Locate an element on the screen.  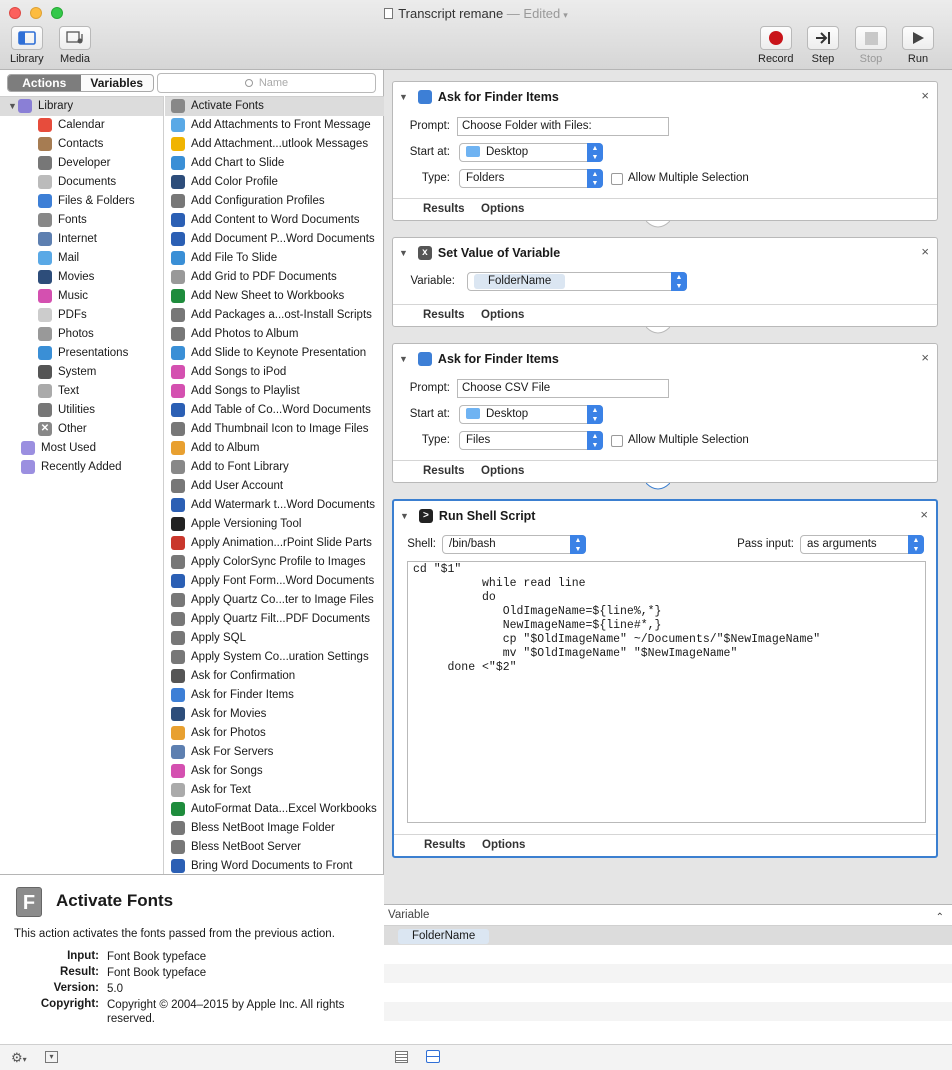
list-item: Apply Quartz Co...ter to Image Files is located at coordinates (274, 600).